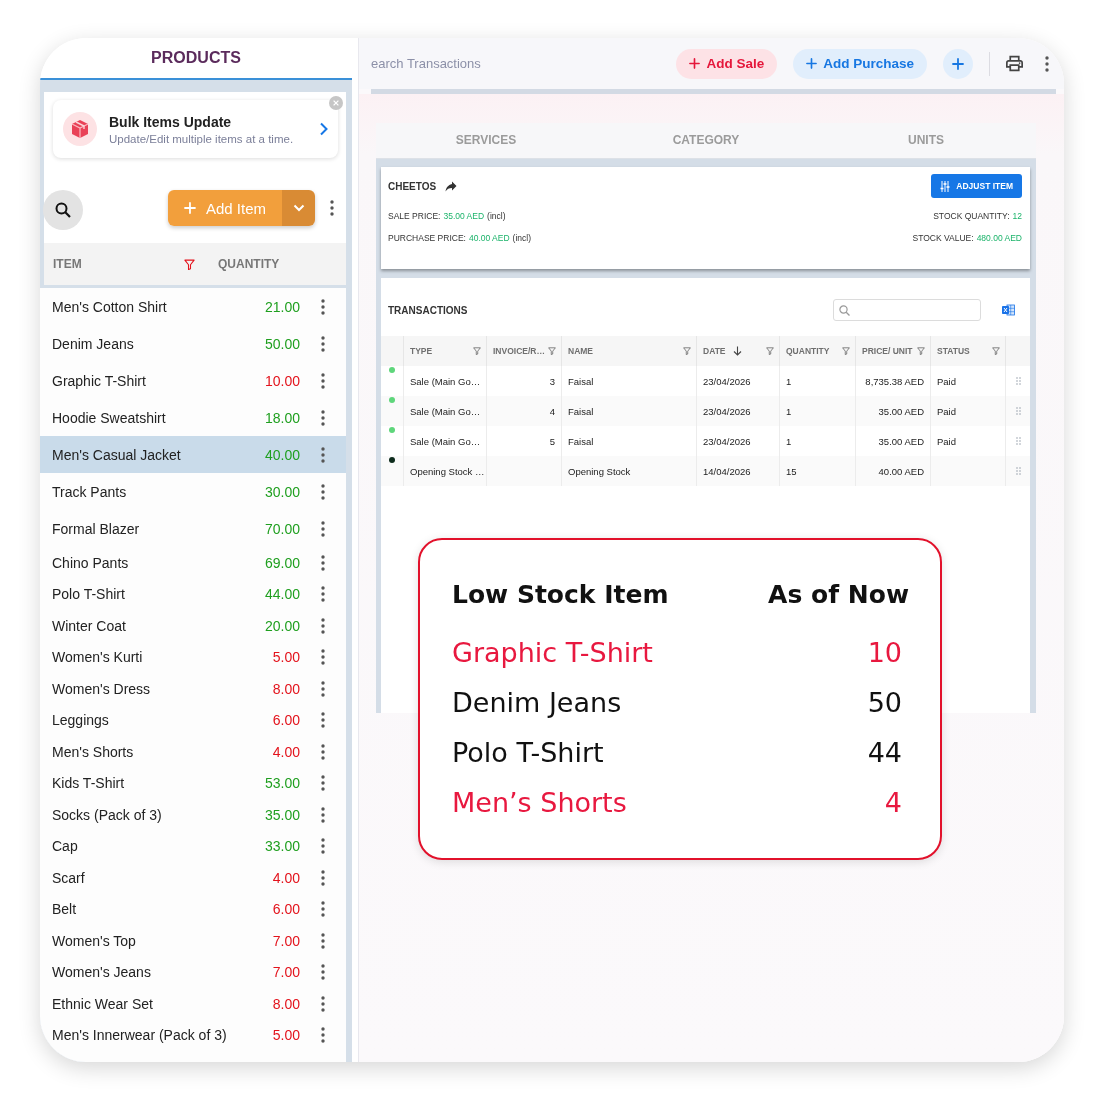 The width and height of the screenshot is (1116, 1116). I want to click on list-item: Hoodie Sweatshirt 18.00, so click(193, 417).